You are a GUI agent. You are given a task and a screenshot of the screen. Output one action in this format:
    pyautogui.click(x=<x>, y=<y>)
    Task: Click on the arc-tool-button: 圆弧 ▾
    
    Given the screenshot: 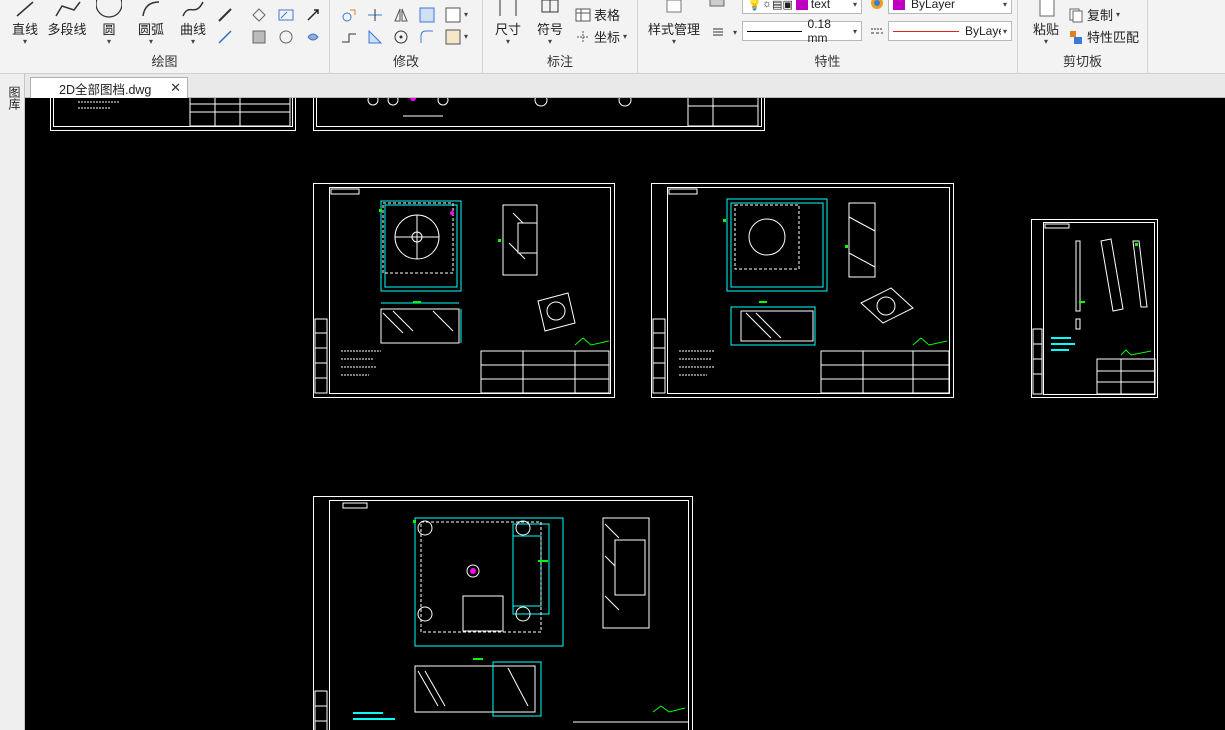 What is the action you would take?
    pyautogui.click(x=151, y=23)
    